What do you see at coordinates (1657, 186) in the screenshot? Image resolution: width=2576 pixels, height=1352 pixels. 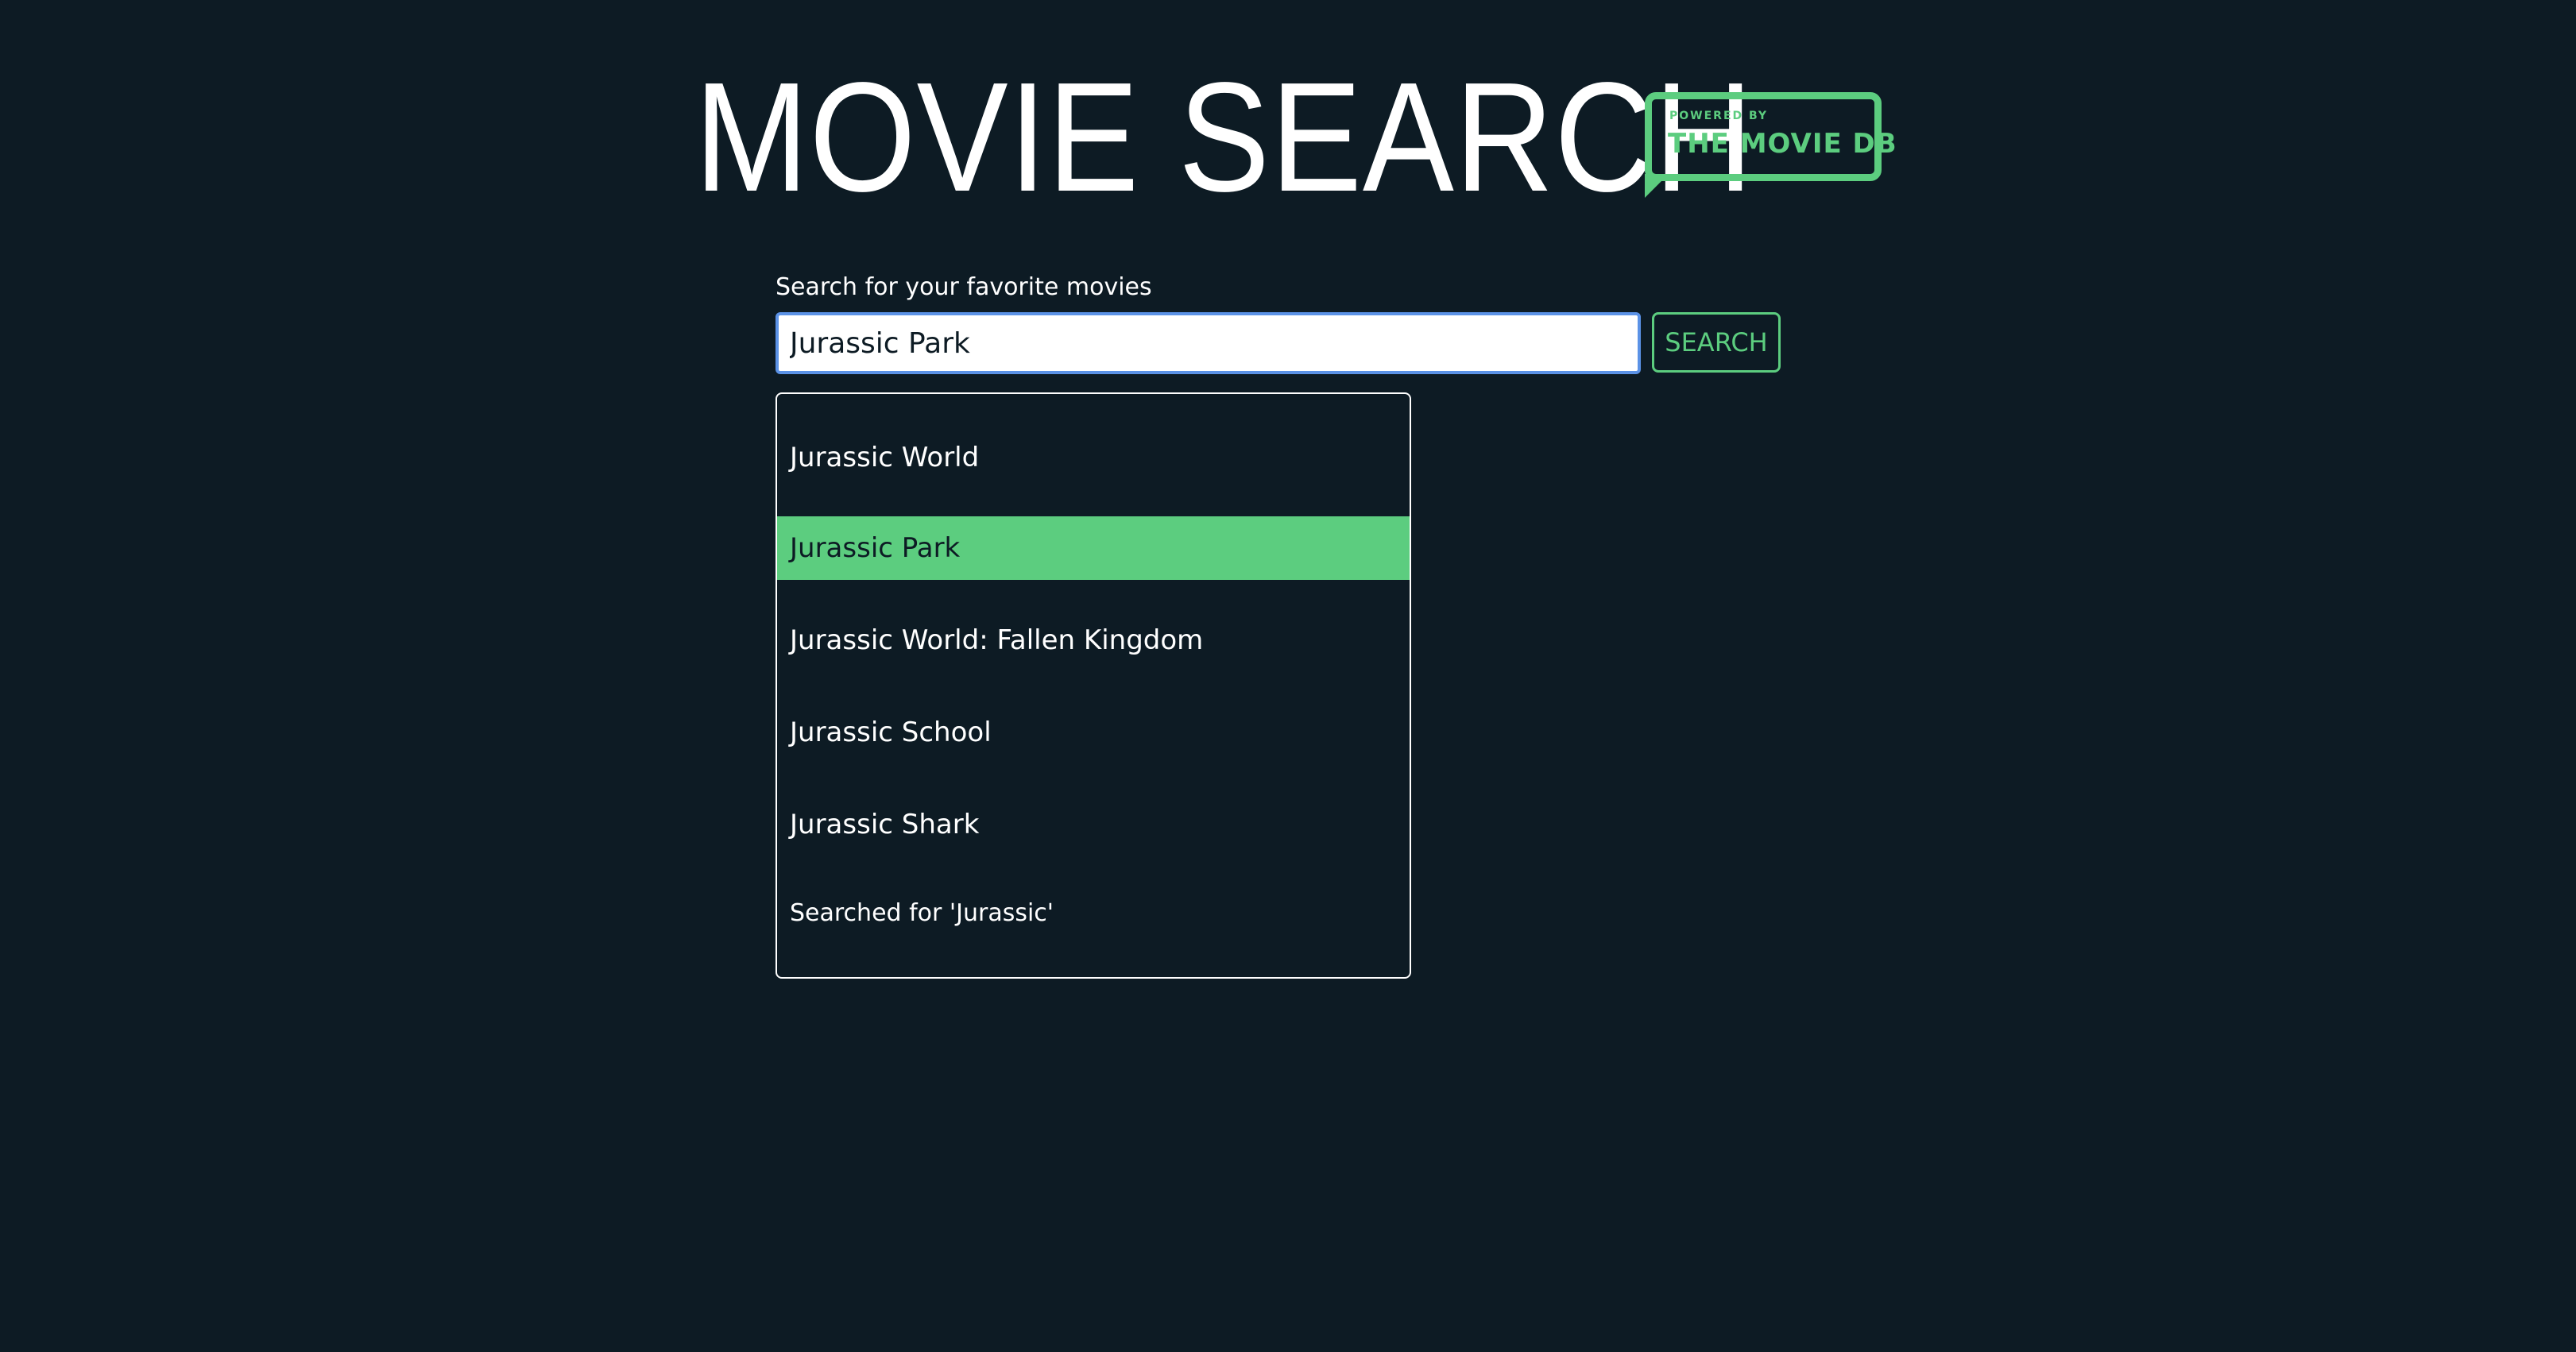 I see `speech-bubble-tail-icon` at bounding box center [1657, 186].